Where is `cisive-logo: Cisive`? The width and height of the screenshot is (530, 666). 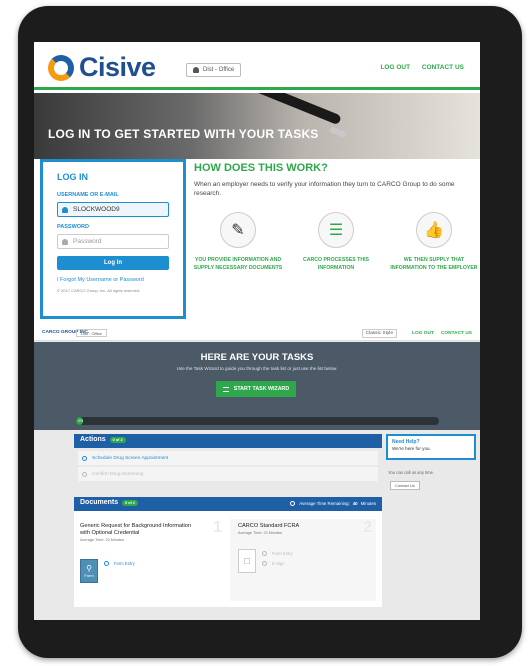 cisive-logo: Cisive is located at coordinates (102, 67).